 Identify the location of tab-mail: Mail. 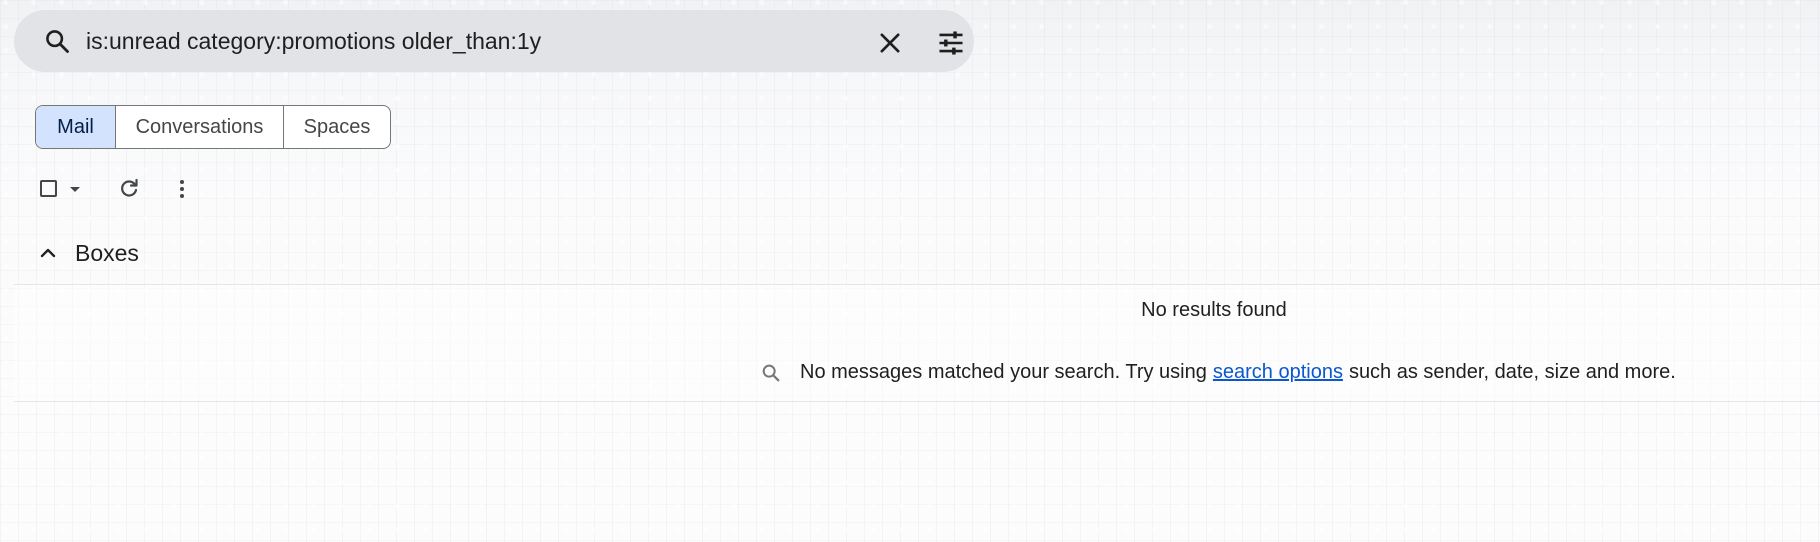
(75, 127).